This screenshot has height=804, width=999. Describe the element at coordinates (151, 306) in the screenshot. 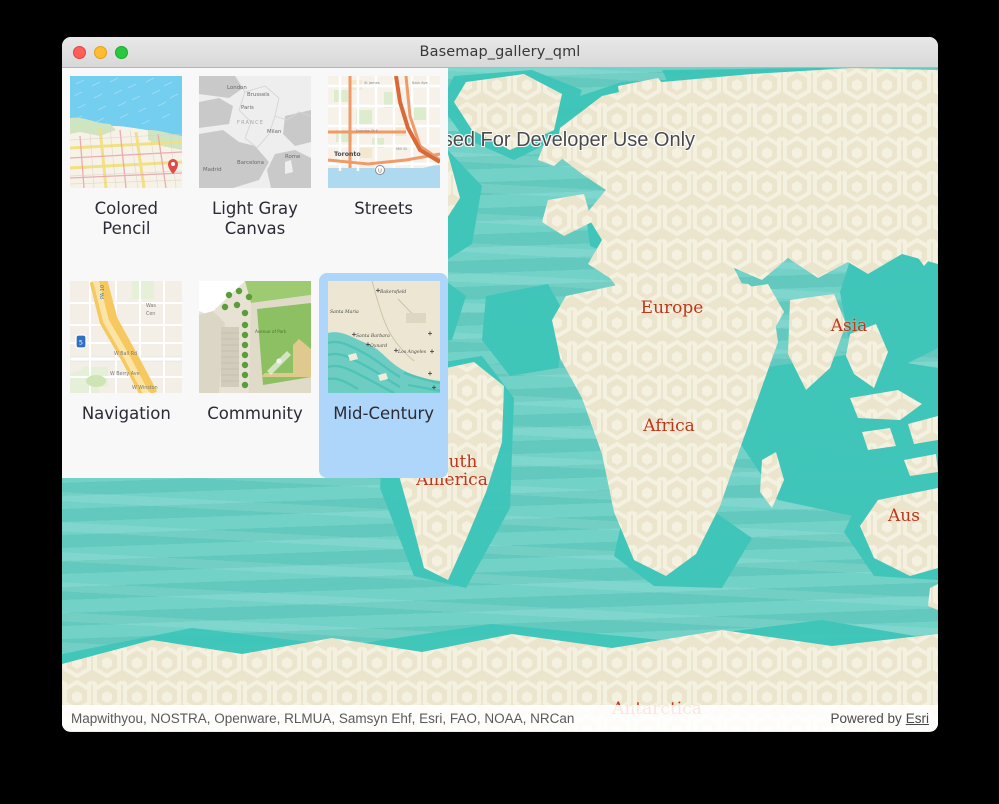

I see `svg-text: Was` at that location.